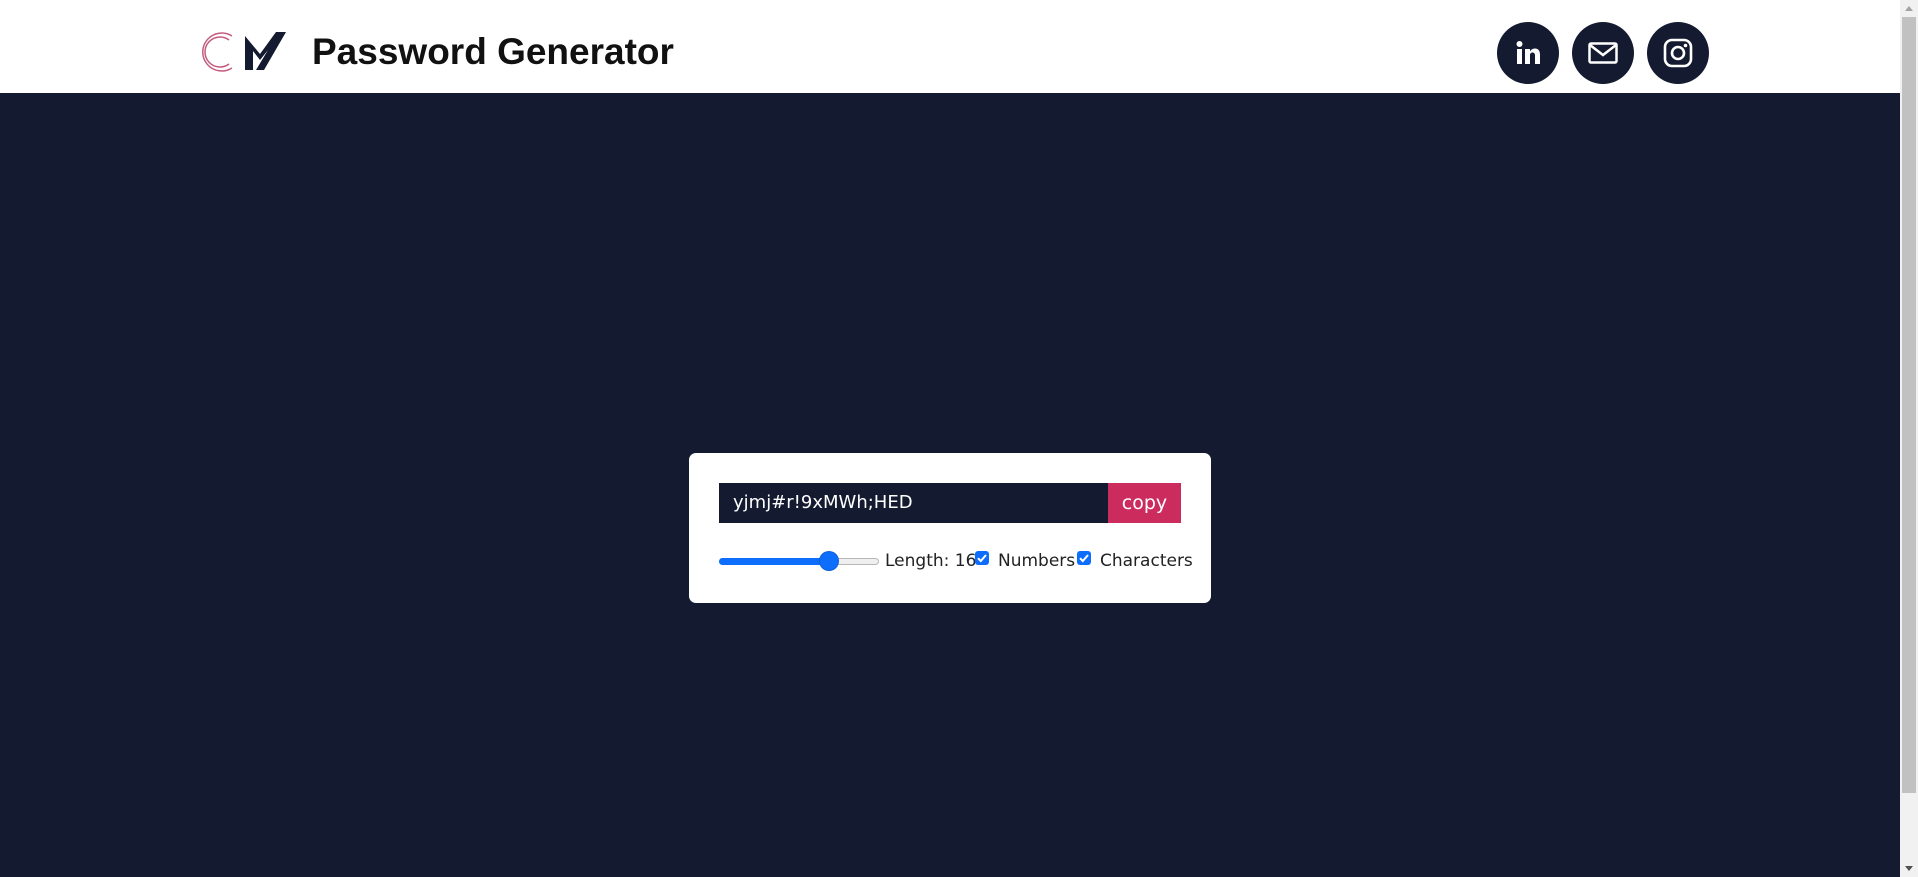 The image size is (1918, 877). I want to click on linkedin-button, so click(1528, 53).